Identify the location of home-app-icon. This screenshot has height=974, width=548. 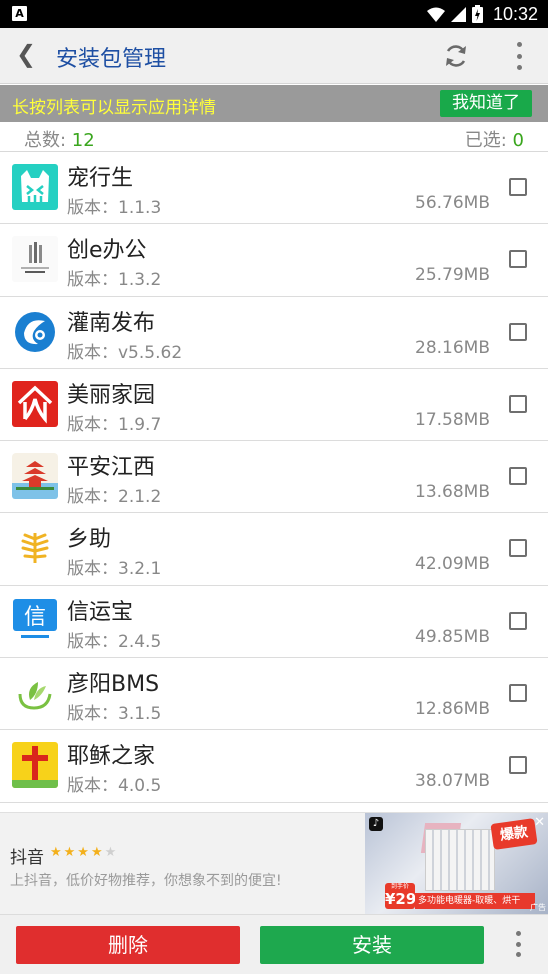
(35, 403).